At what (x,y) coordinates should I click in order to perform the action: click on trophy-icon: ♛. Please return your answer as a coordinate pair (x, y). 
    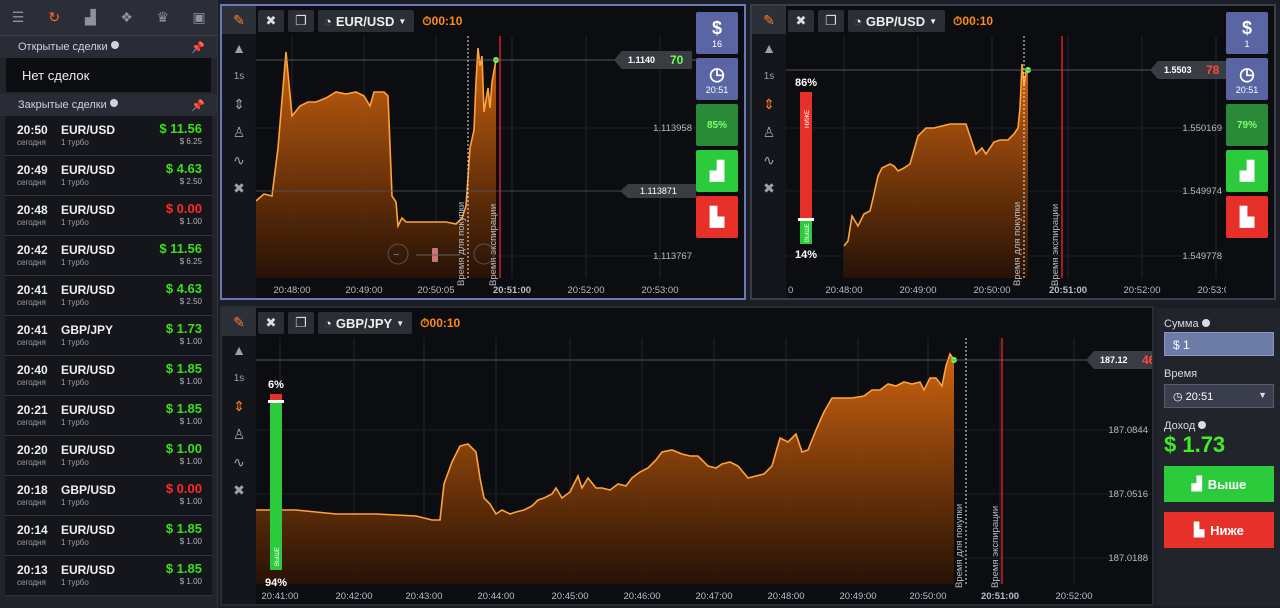
    Looking at the image, I should click on (163, 17).